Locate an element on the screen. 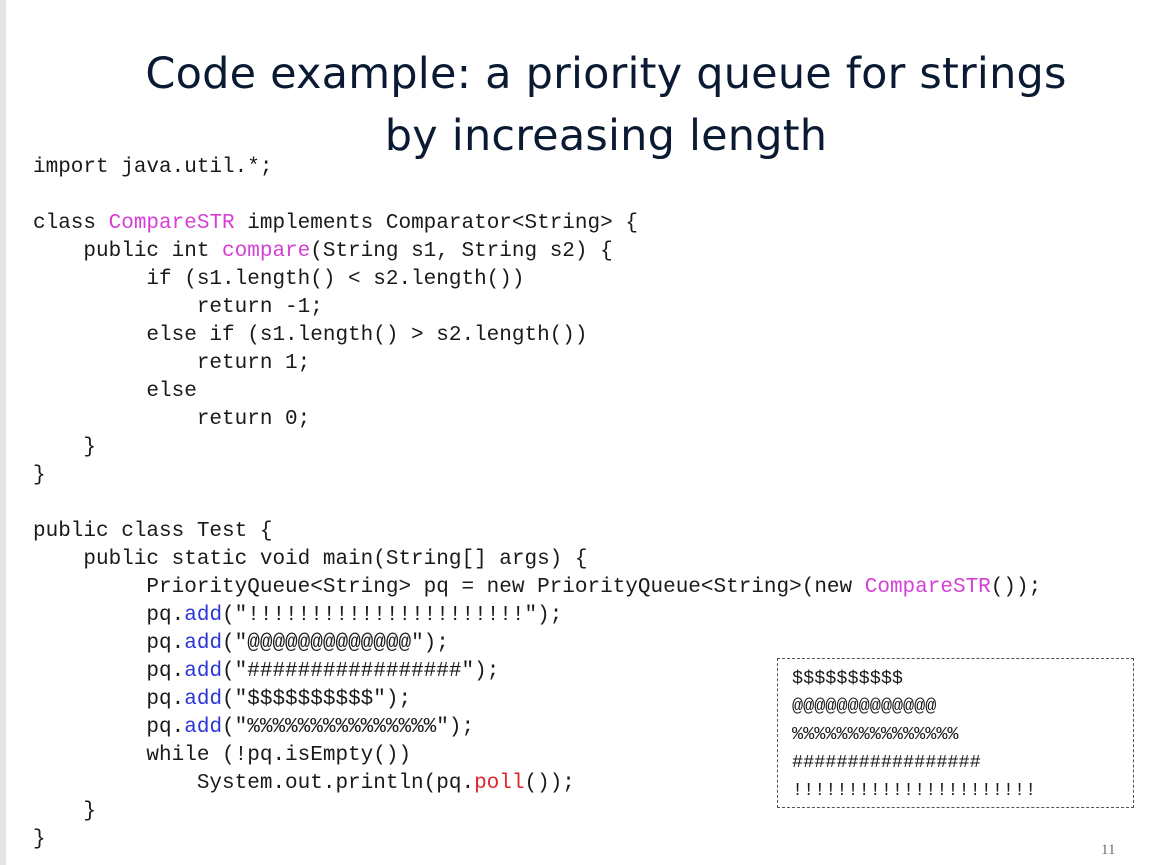 The image size is (1174, 865). code-line: pq.add("!!!!!!!!!!!!!!!!!!!!!!"); is located at coordinates (537, 616).